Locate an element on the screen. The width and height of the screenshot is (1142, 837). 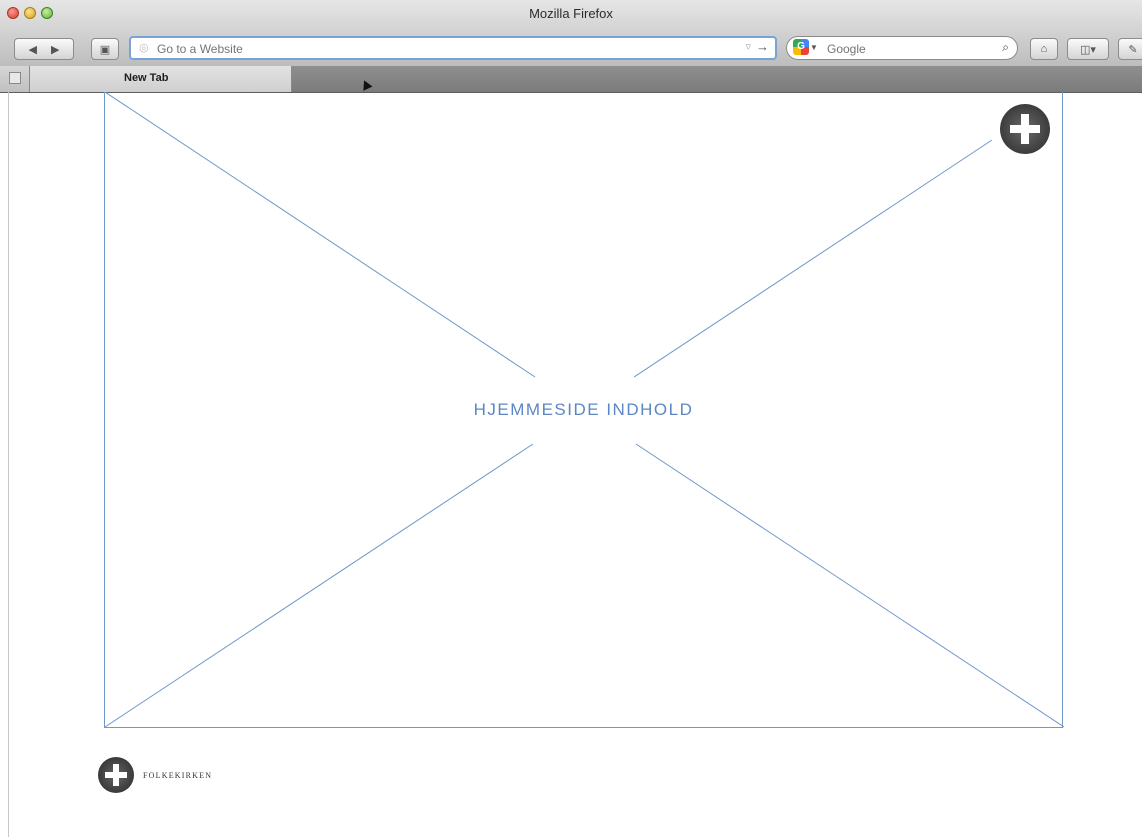
back-forward-buttons: ◀ ▶ is located at coordinates (44, 49).